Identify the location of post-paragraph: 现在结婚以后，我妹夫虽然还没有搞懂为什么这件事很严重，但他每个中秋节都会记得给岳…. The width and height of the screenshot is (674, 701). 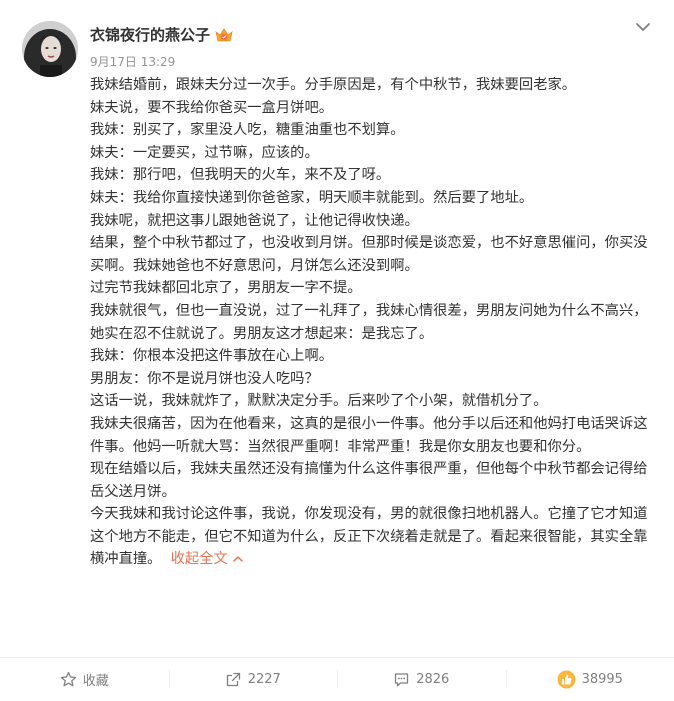
(369, 480).